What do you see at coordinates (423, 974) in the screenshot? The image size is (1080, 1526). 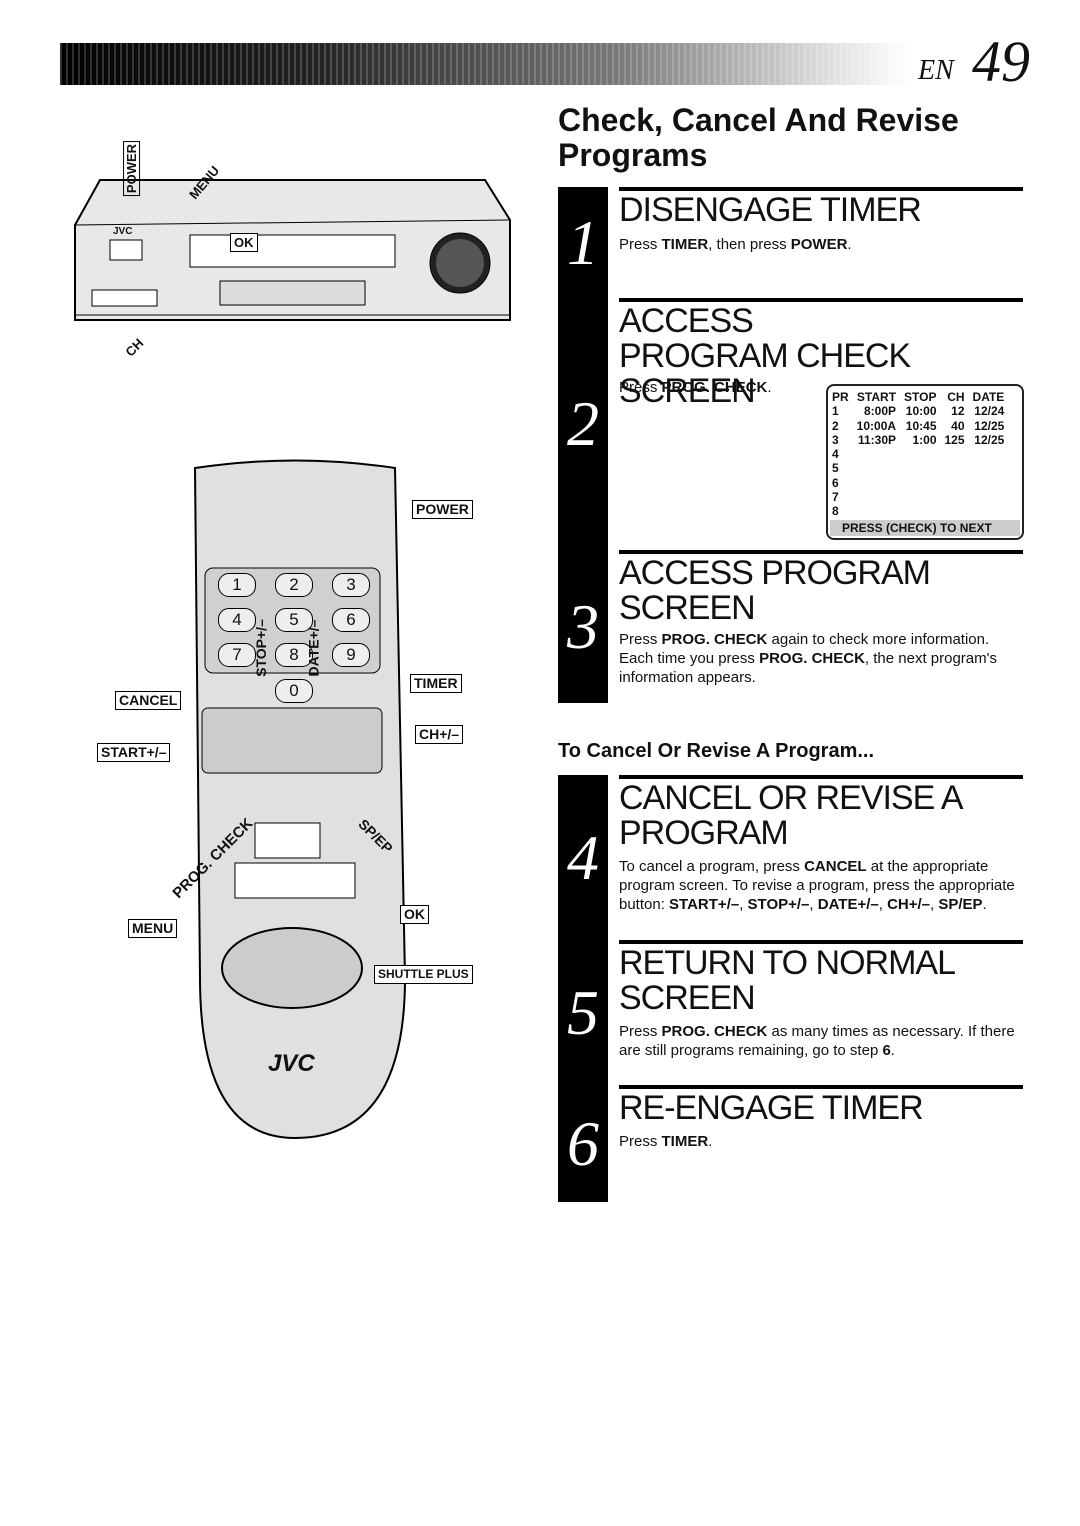 I see `remote-shuttle-label: SHUTTLE PLUS` at bounding box center [423, 974].